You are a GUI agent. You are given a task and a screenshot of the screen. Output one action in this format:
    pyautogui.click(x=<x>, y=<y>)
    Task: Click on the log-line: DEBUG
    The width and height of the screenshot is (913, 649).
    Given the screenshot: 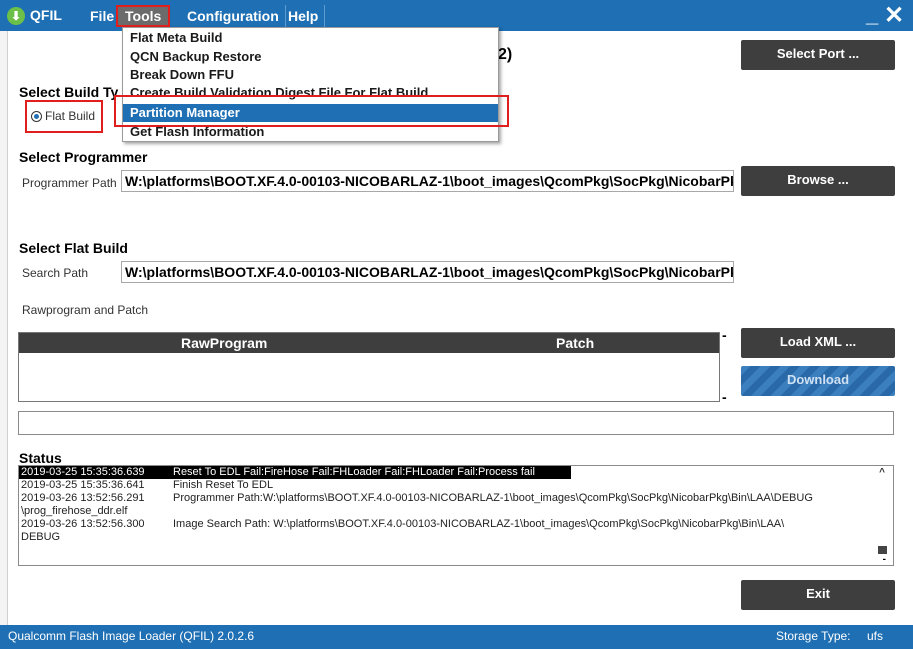 What is the action you would take?
    pyautogui.click(x=456, y=537)
    